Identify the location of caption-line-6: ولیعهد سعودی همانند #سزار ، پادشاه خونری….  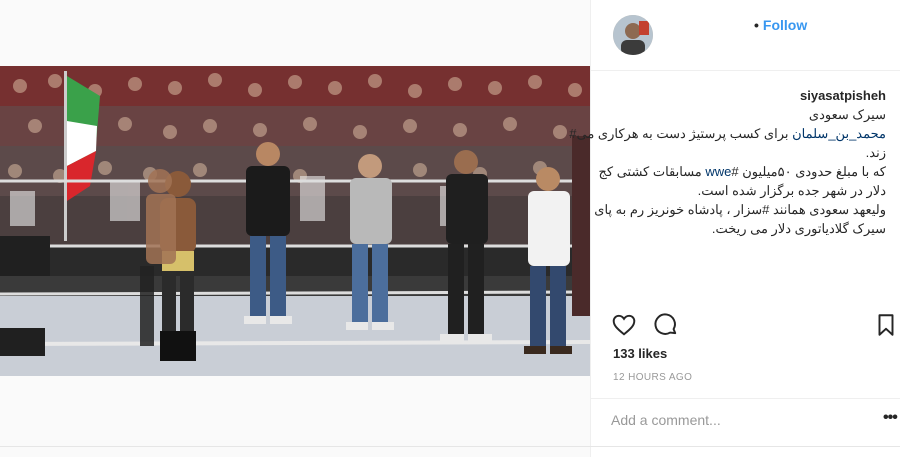
(740, 209).